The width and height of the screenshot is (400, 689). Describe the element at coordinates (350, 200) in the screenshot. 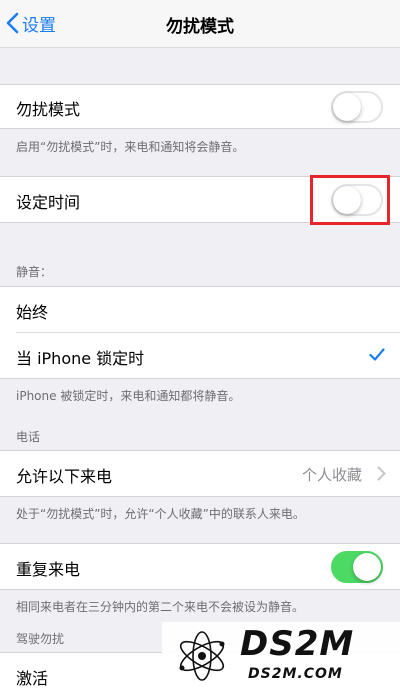

I see `highlight-box` at that location.